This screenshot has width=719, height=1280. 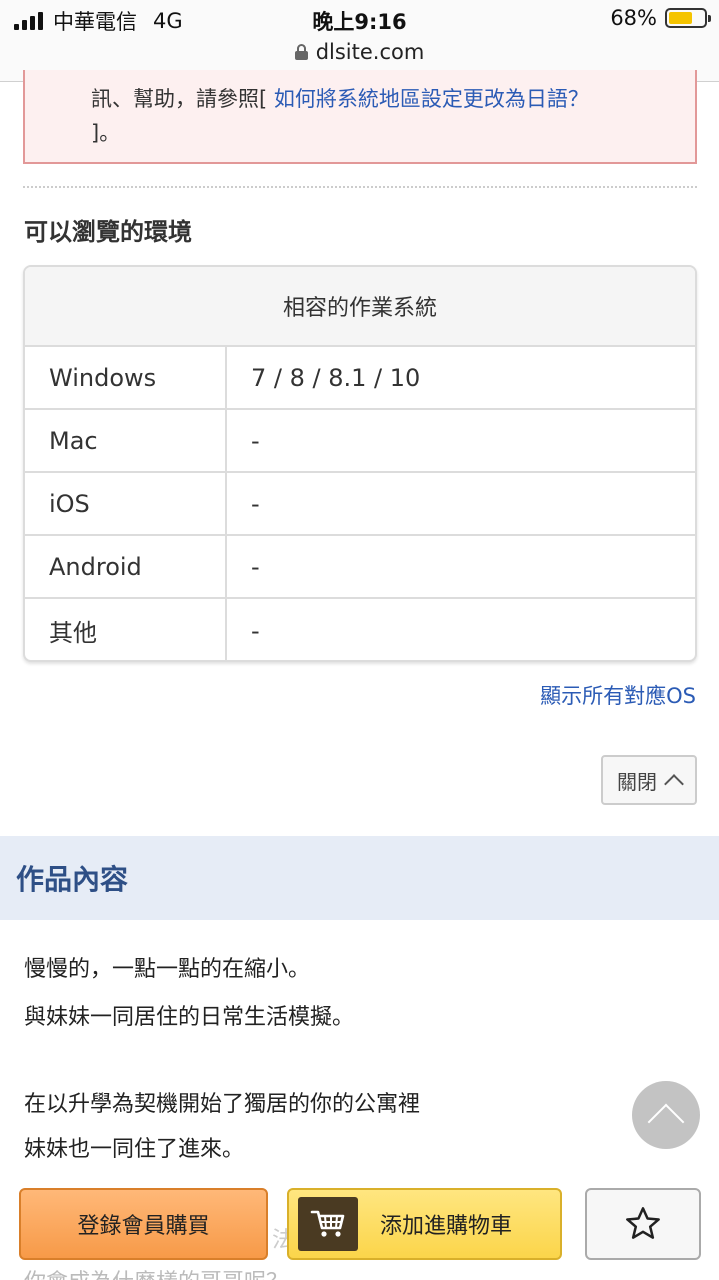 I want to click on table-header: 相容的作業系統, so click(x=360, y=307).